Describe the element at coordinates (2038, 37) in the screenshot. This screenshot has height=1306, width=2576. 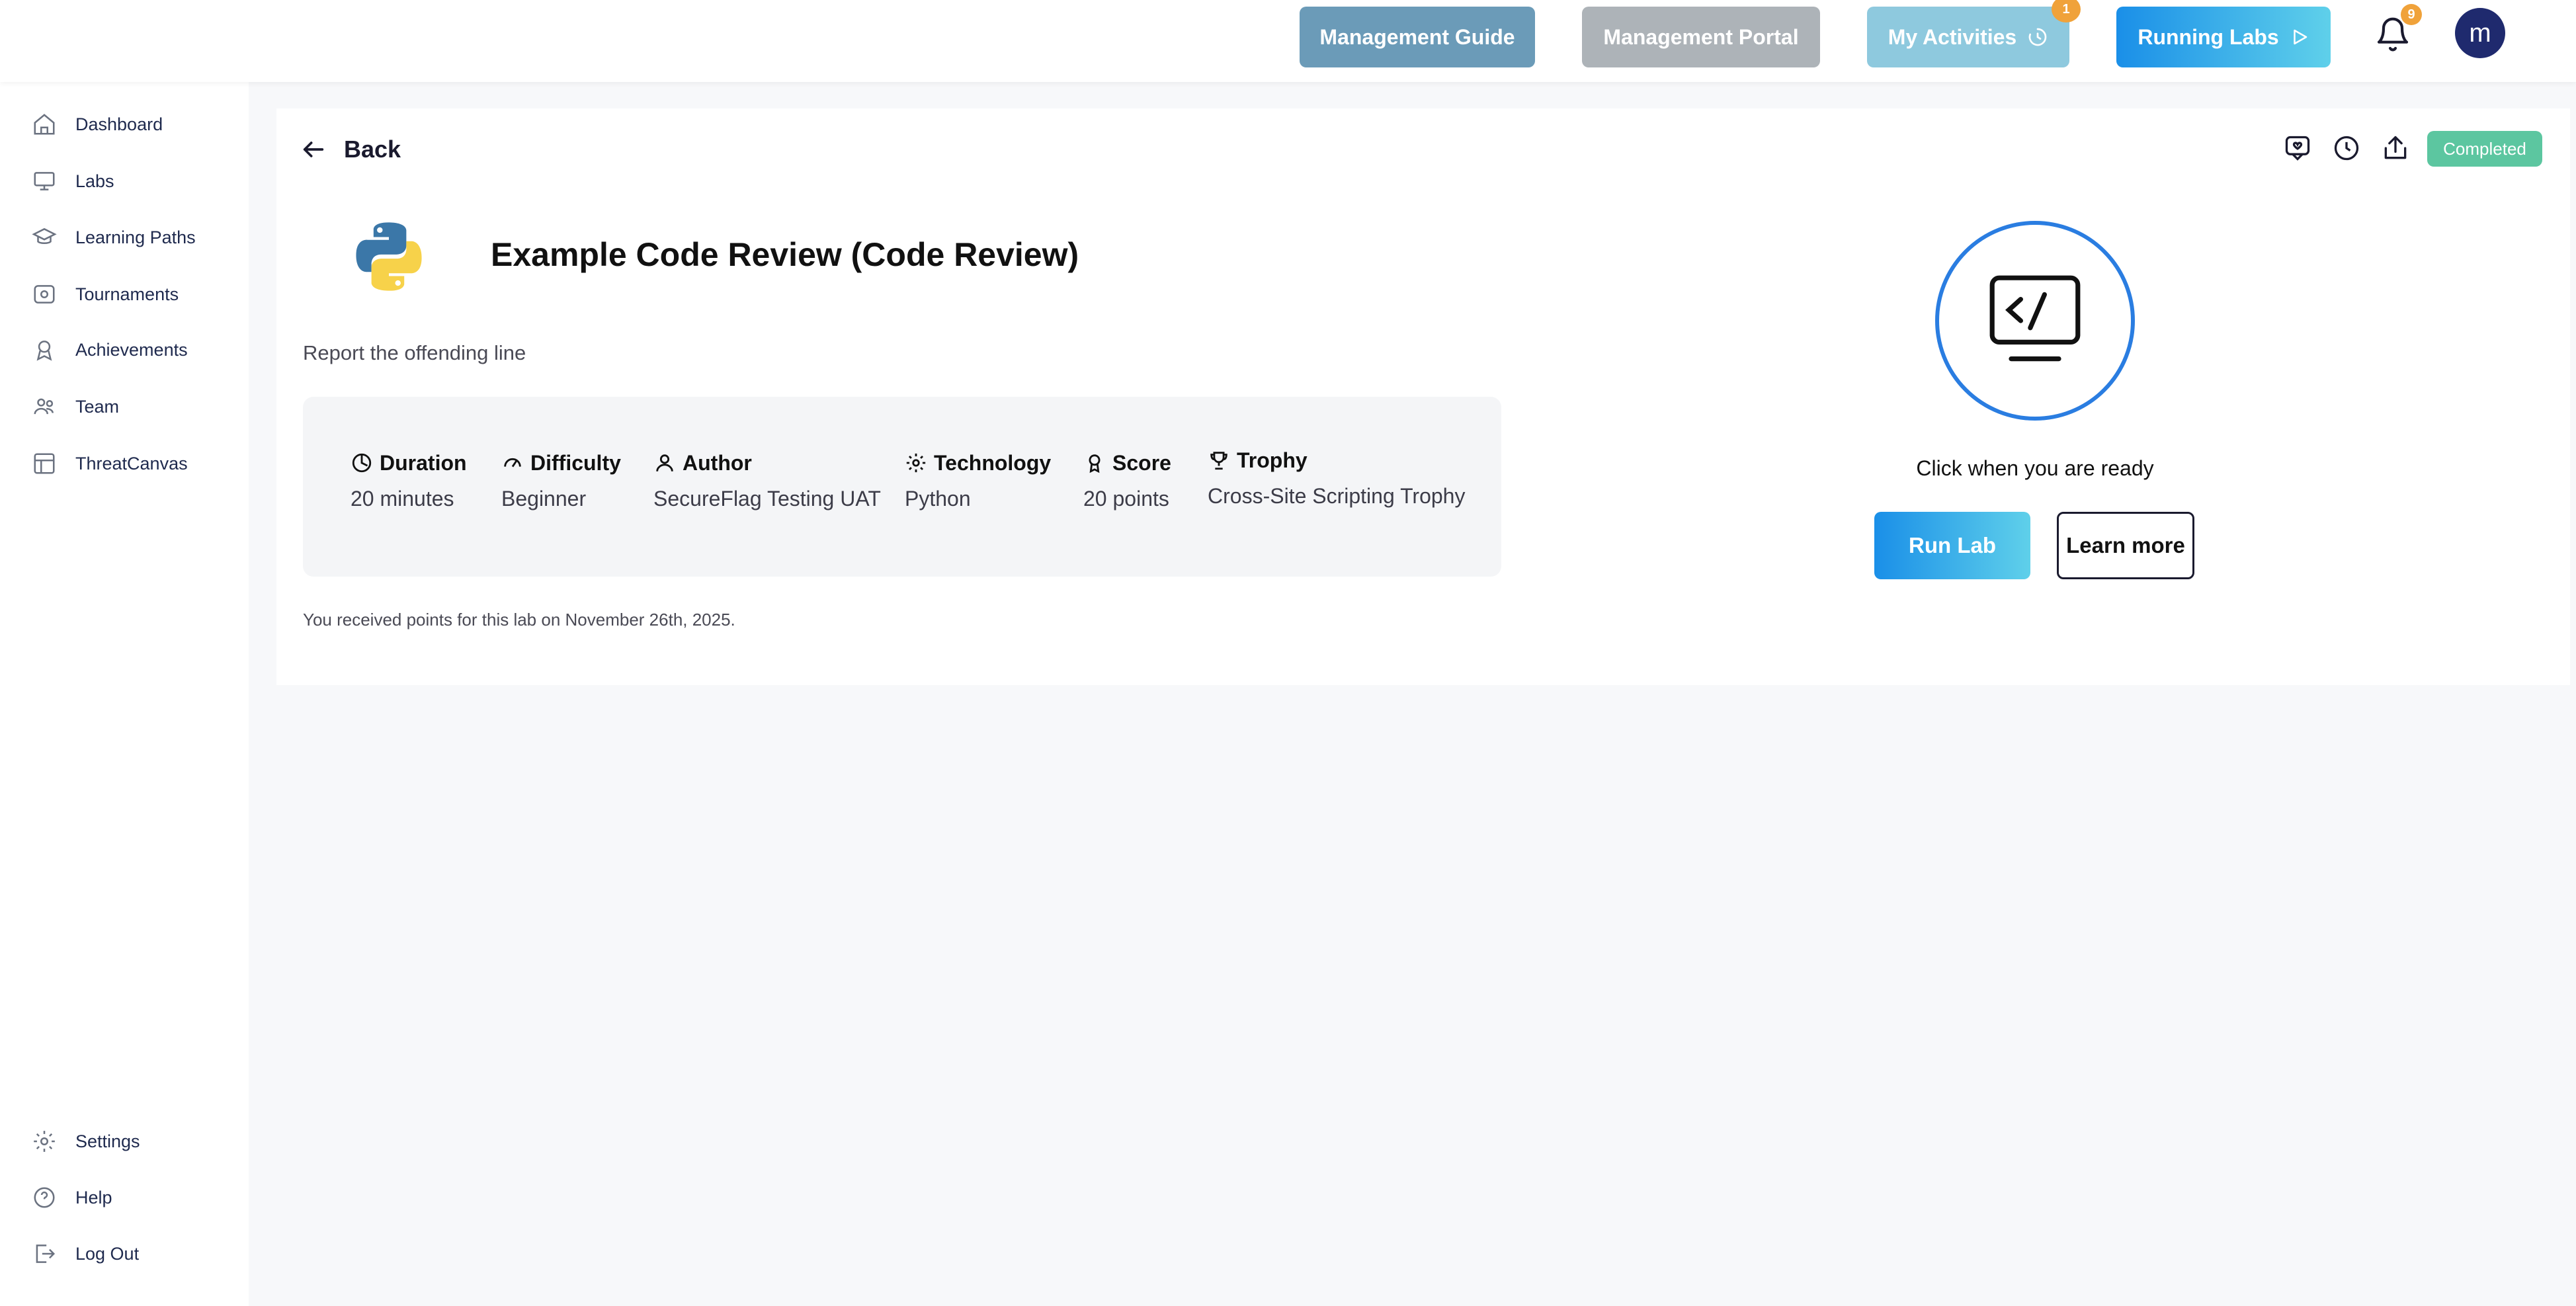
I see `activity-spinner-icon` at that location.